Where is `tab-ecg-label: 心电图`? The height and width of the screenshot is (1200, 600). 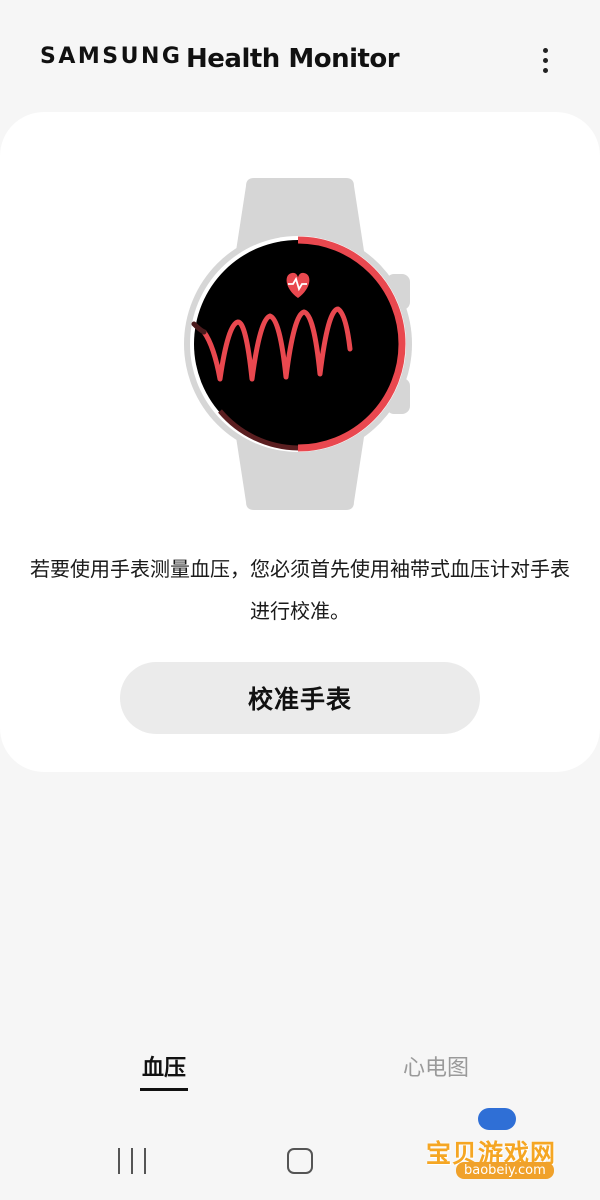
tab-ecg-label: 心电图 is located at coordinates (435, 1068).